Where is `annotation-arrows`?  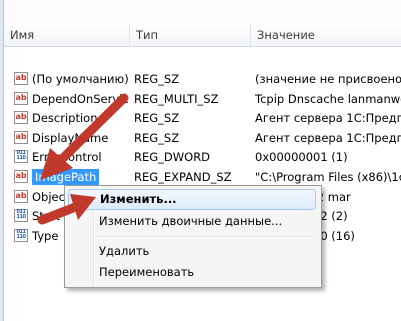 annotation-arrows is located at coordinates (83, 159).